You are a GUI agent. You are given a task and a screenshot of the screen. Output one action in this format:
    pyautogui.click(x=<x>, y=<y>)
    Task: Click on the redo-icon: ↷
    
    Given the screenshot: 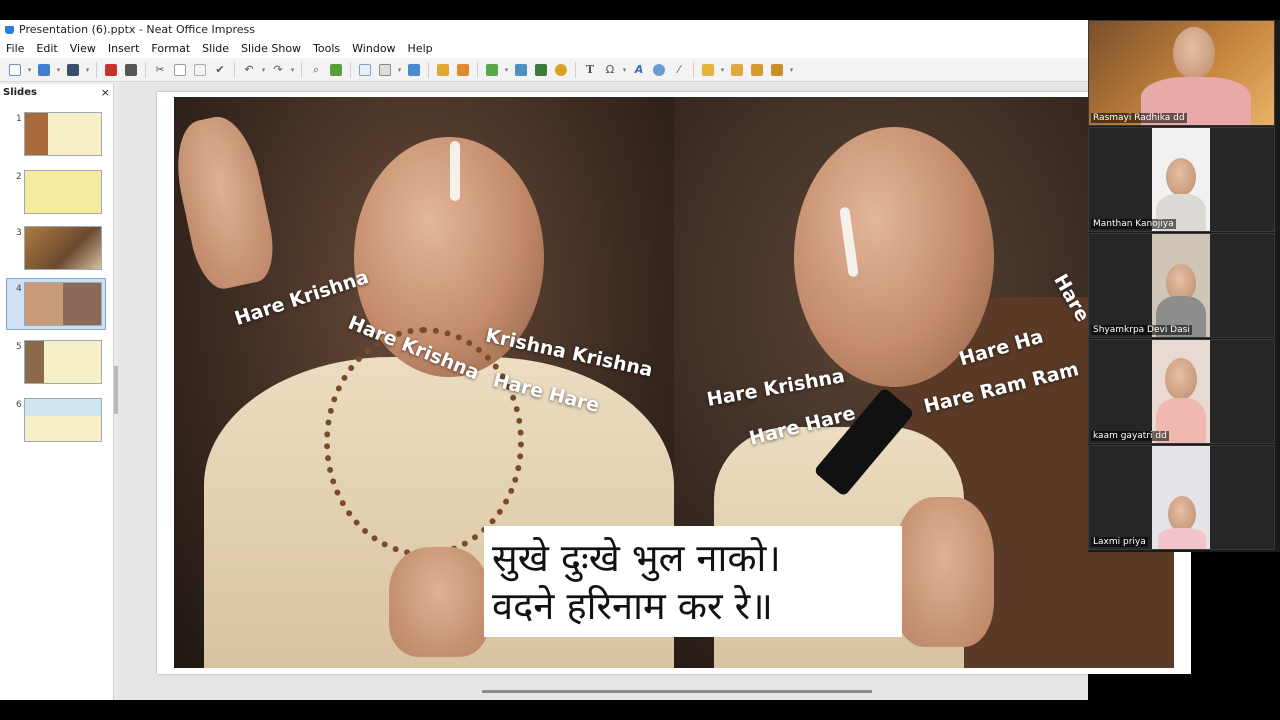 What is the action you would take?
    pyautogui.click(x=278, y=70)
    